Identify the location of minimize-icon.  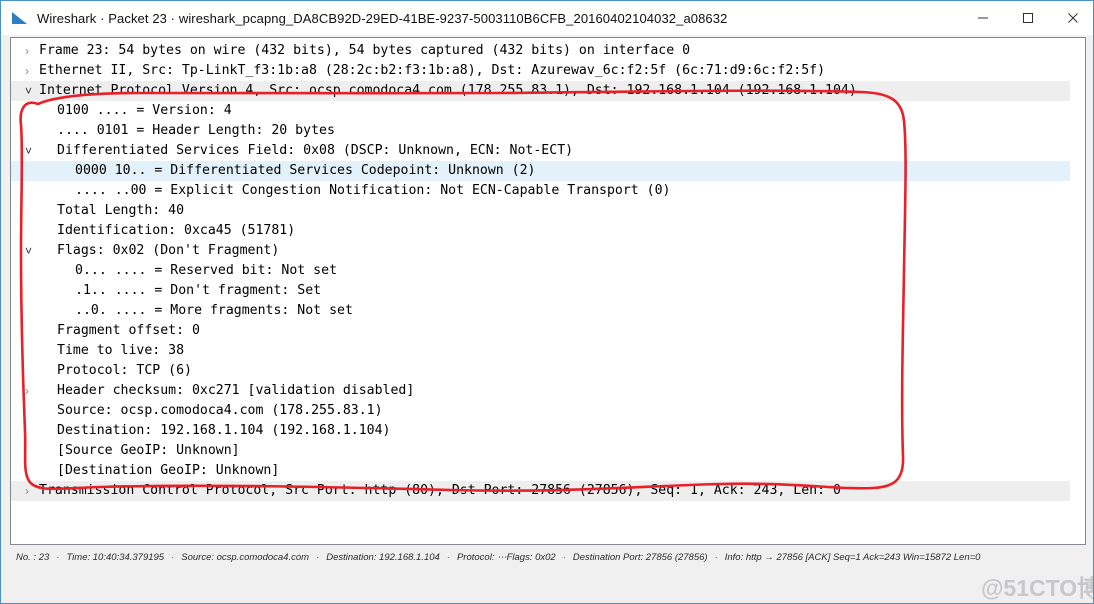
(982, 18).